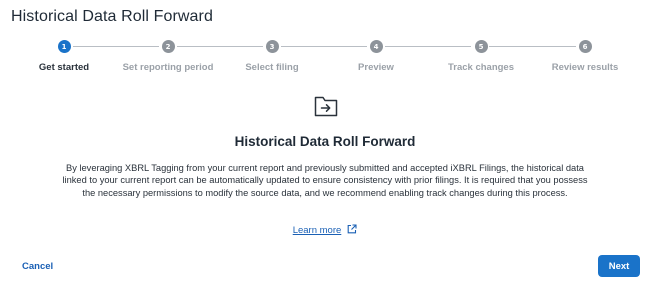 The width and height of the screenshot is (650, 287). I want to click on step-number-badge: 6, so click(585, 46).